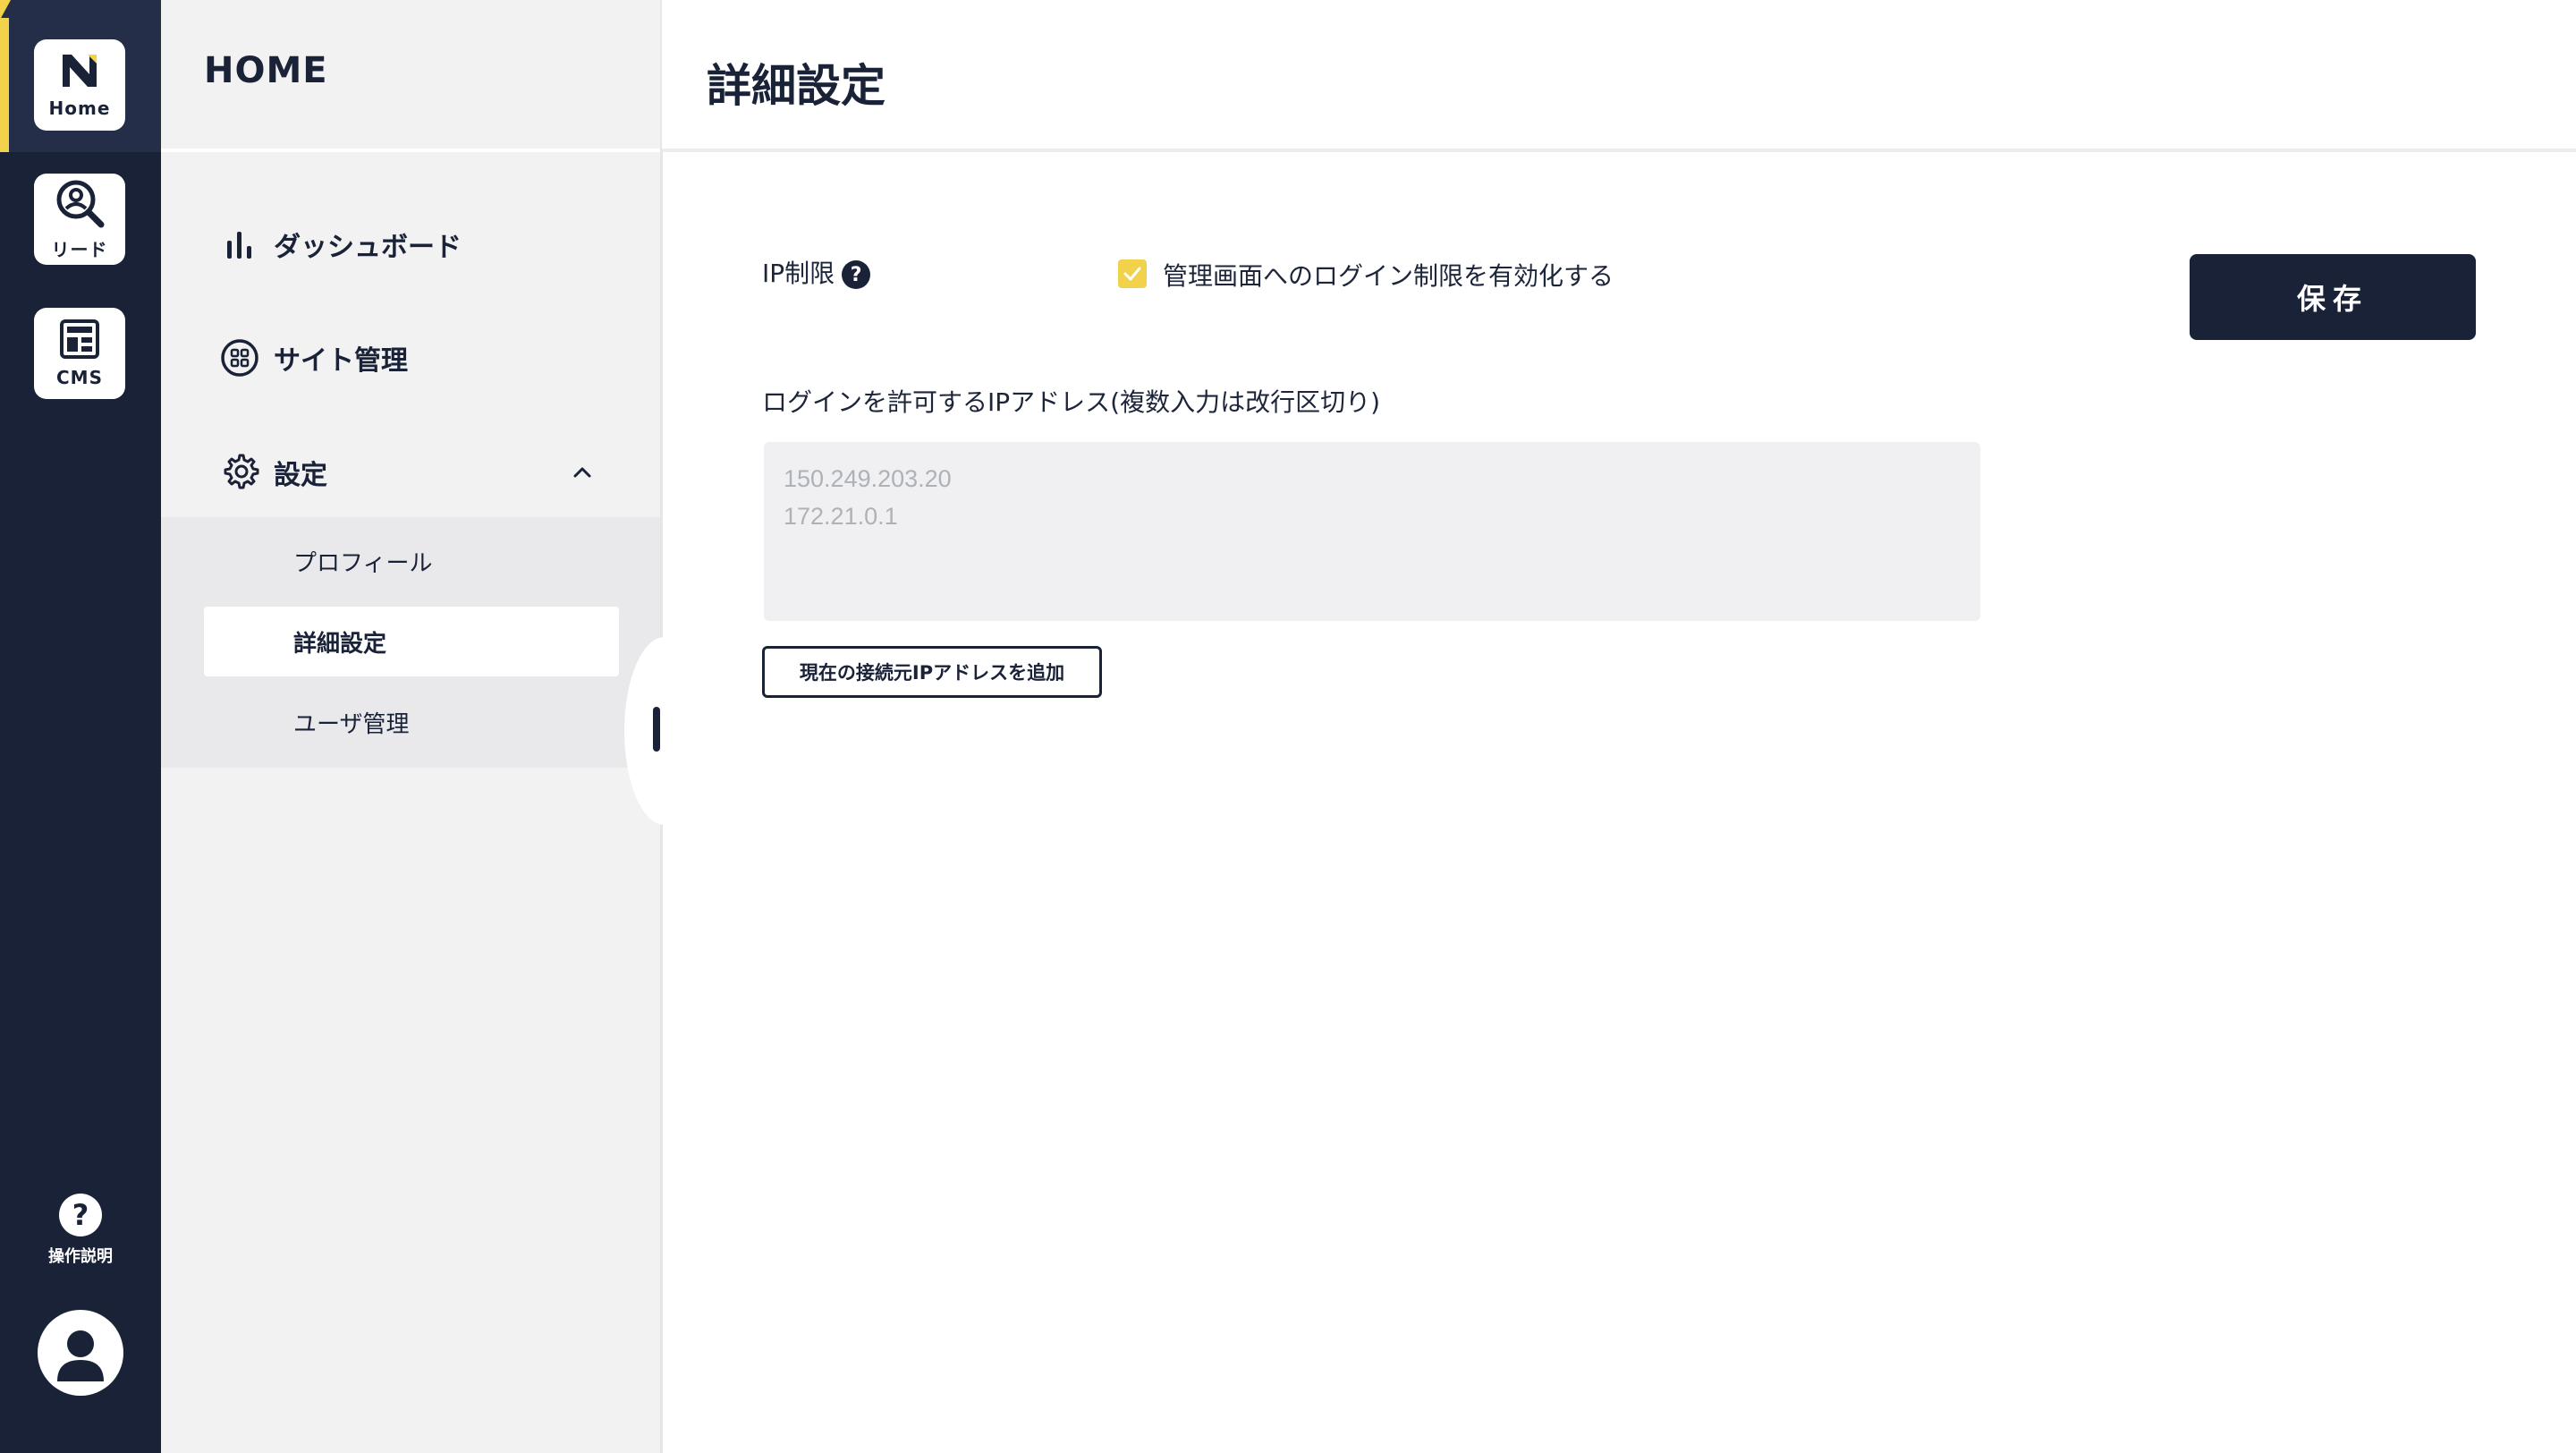 The image size is (2576, 1453). What do you see at coordinates (368, 247) in the screenshot?
I see `sidebar-item-label: ダッシュボード` at bounding box center [368, 247].